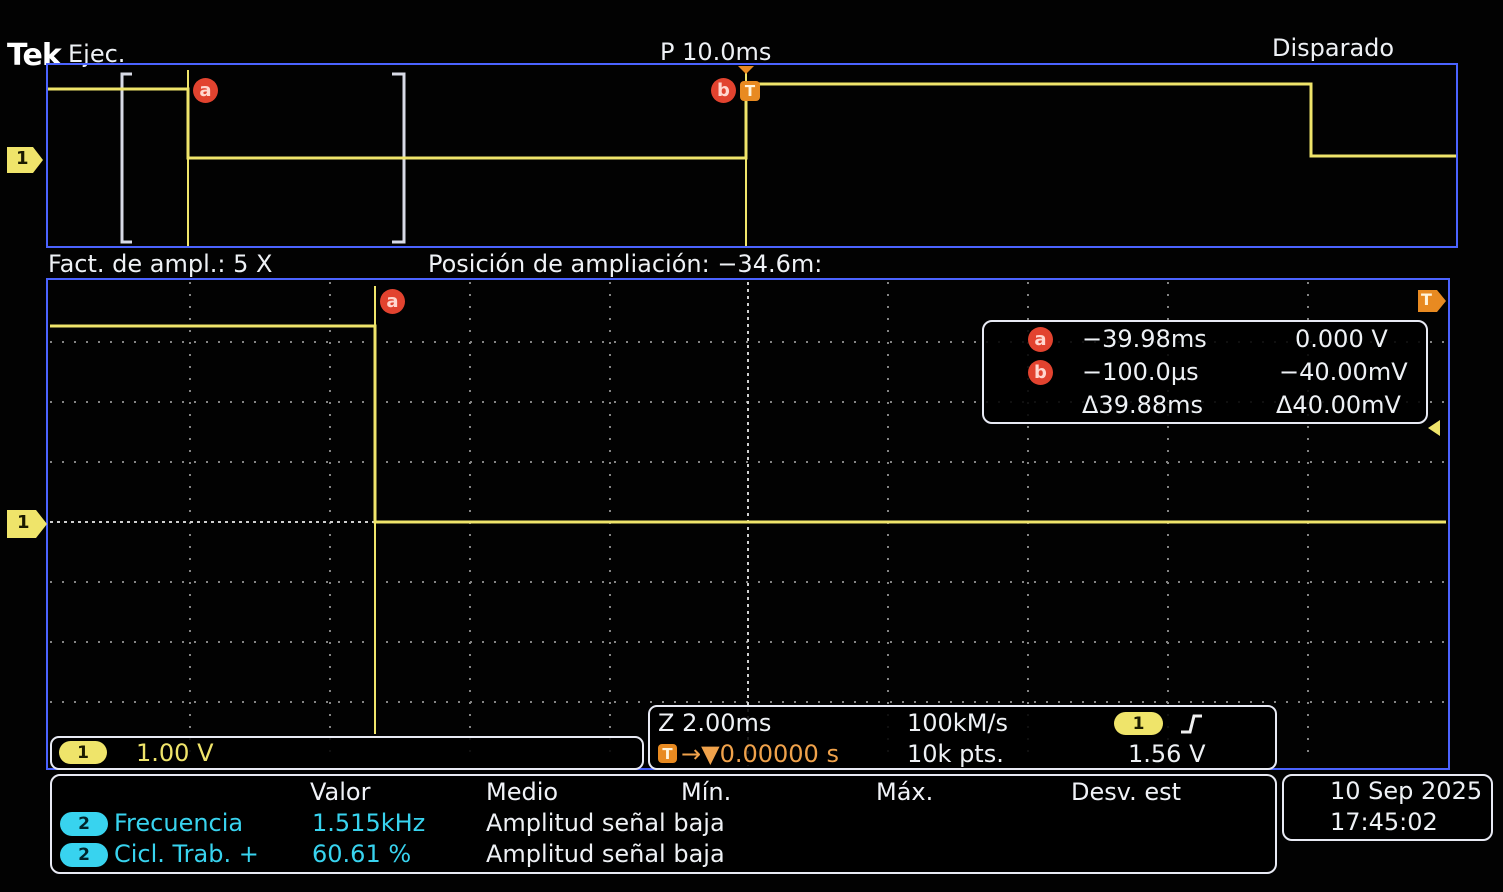 This screenshot has width=1503, height=892. What do you see at coordinates (1341, 339) in the screenshot?
I see `cursor-a-value: 0.000 V` at bounding box center [1341, 339].